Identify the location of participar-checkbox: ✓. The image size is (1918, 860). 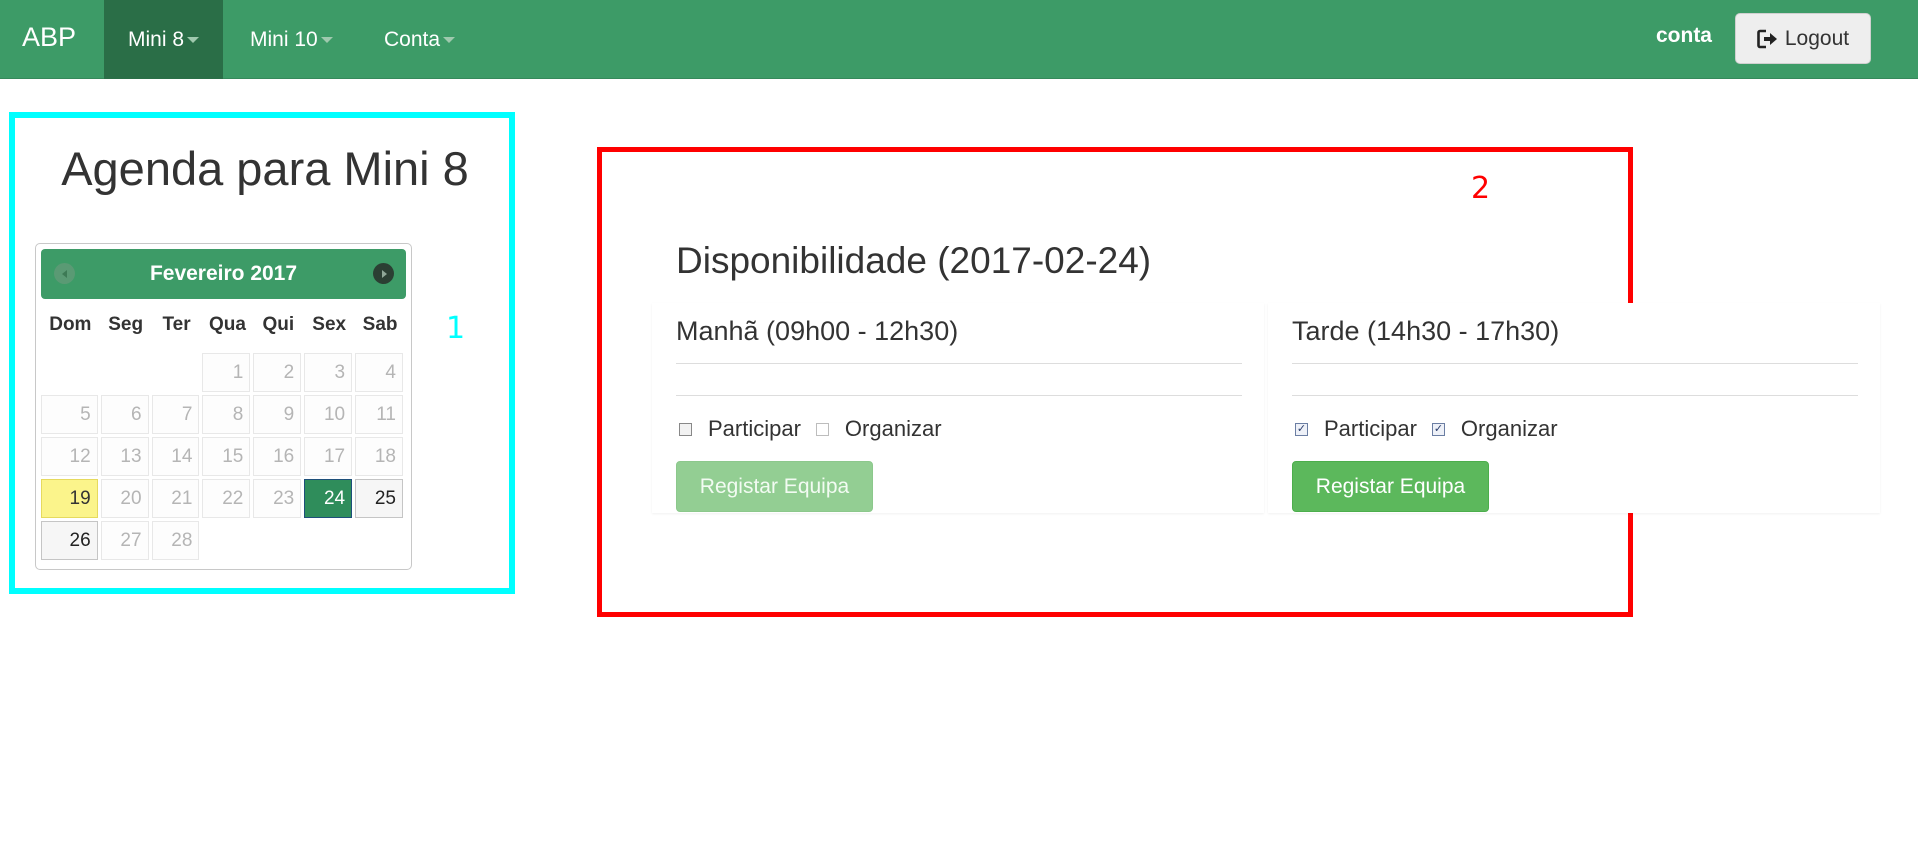
(1301, 429).